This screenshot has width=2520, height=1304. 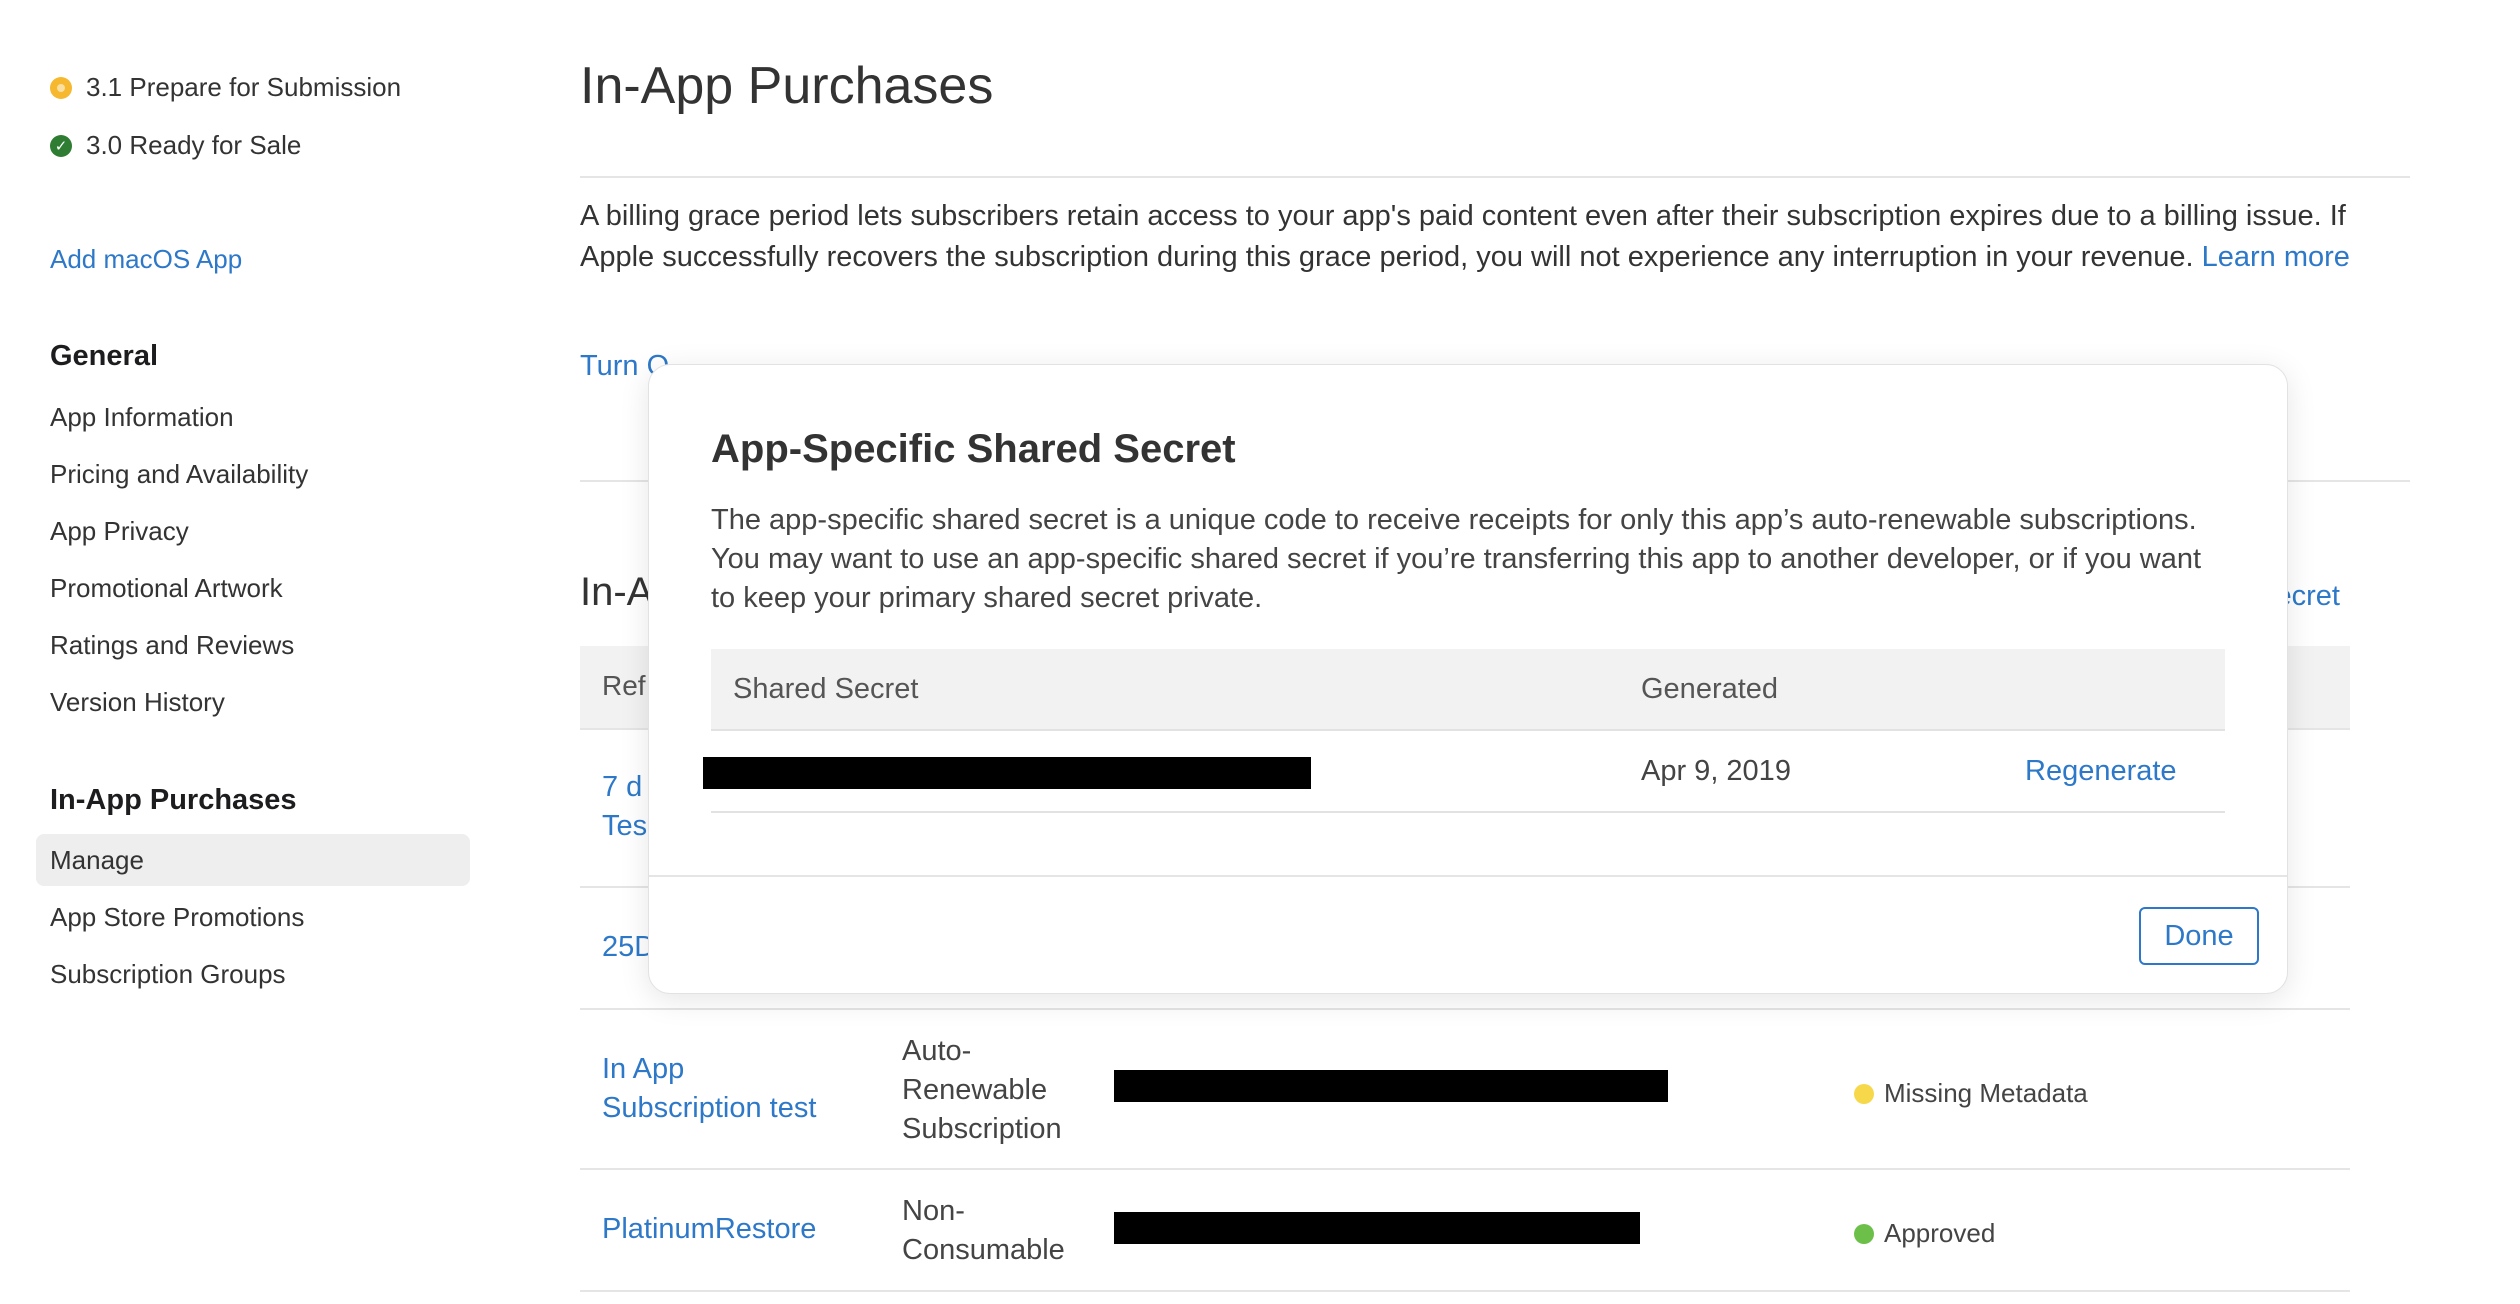 What do you see at coordinates (625, 826) in the screenshot?
I see `iap-reference-line: Tes` at bounding box center [625, 826].